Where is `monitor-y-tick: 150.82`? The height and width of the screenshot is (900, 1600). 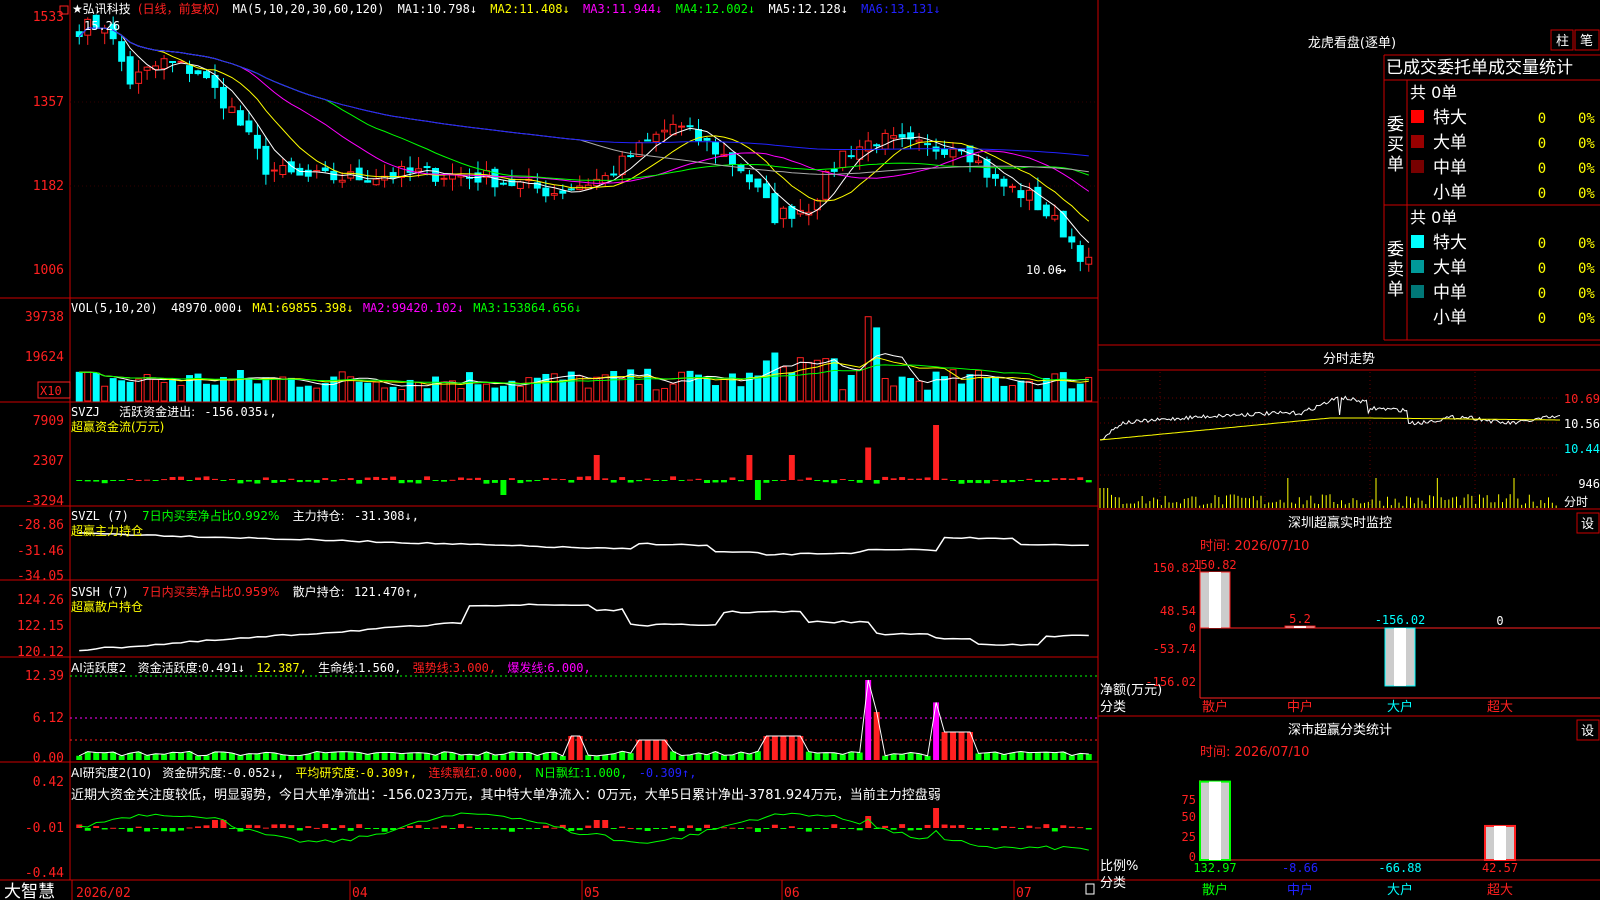
monitor-y-tick: 150.82 is located at coordinates (1174, 568).